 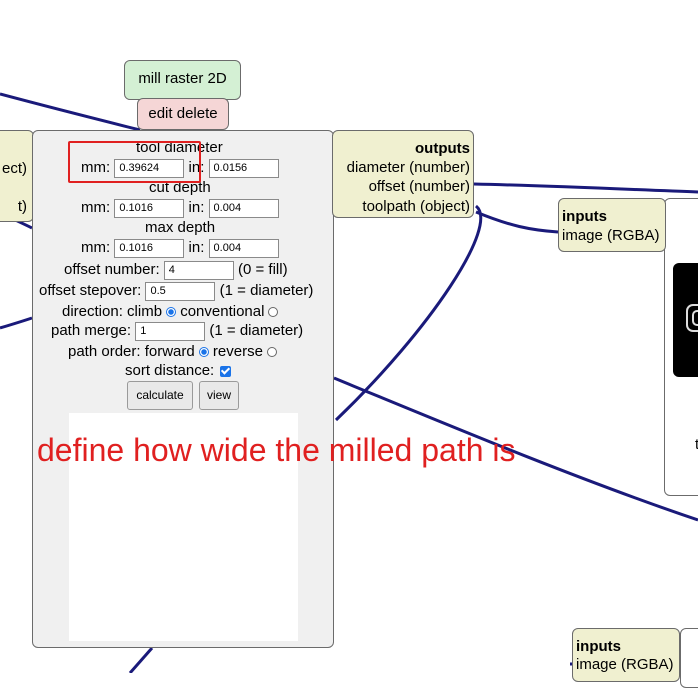 I want to click on node-title-label: mill raster 2D, so click(x=182, y=78).